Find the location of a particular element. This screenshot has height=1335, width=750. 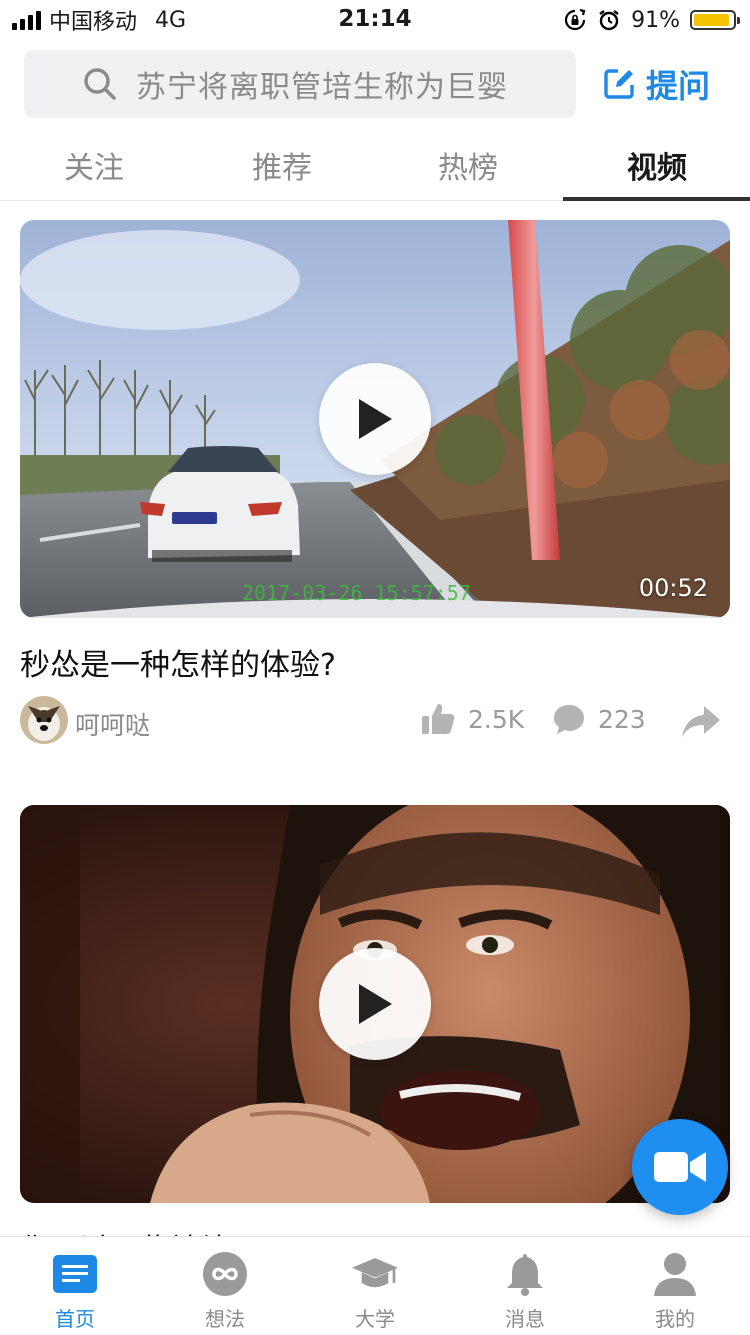

nav-home: 首页 is located at coordinates (75, 1286).